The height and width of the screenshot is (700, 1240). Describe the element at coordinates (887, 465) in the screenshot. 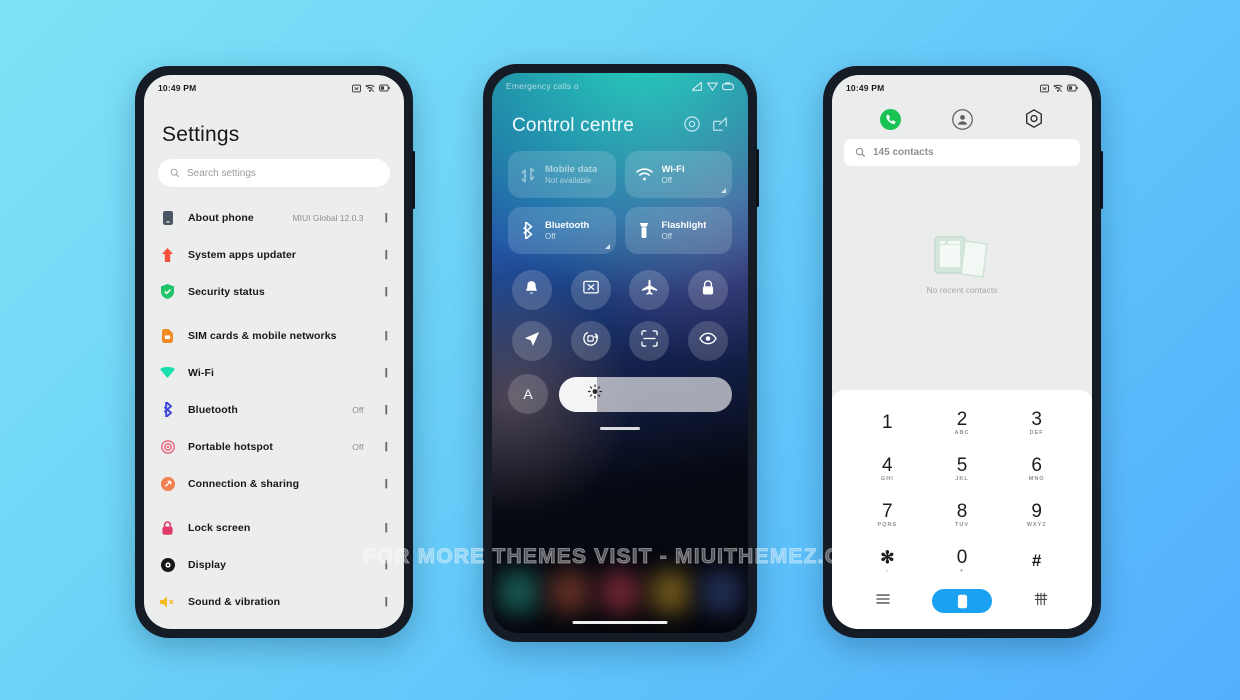

I see `key-number: 4` at that location.